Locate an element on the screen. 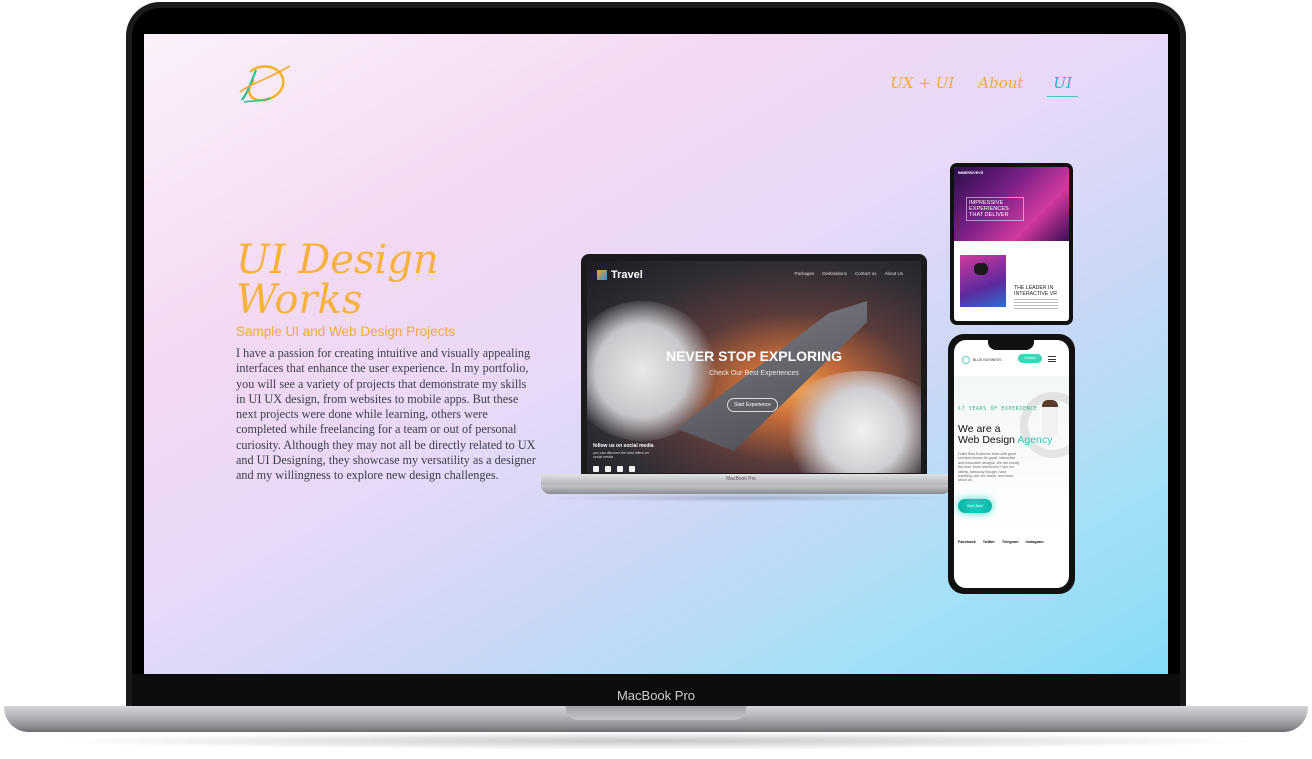 This screenshot has width=1312, height=759. nav-item-about: About is located at coordinates (1000, 85).